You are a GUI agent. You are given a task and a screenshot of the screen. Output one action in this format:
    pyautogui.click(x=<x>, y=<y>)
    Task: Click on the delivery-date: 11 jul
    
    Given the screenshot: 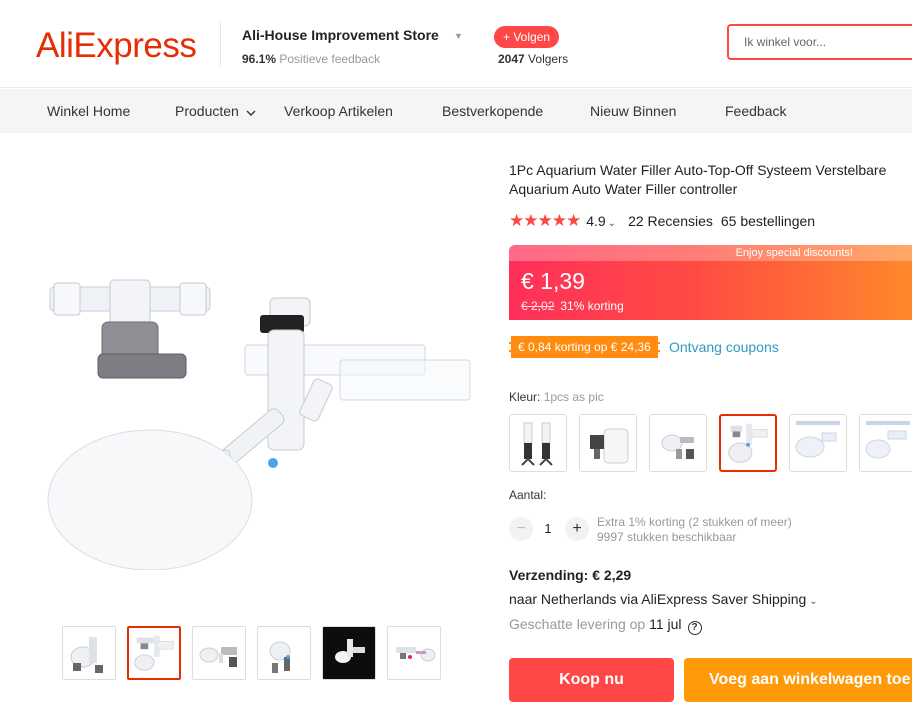 What is the action you would take?
    pyautogui.click(x=665, y=624)
    